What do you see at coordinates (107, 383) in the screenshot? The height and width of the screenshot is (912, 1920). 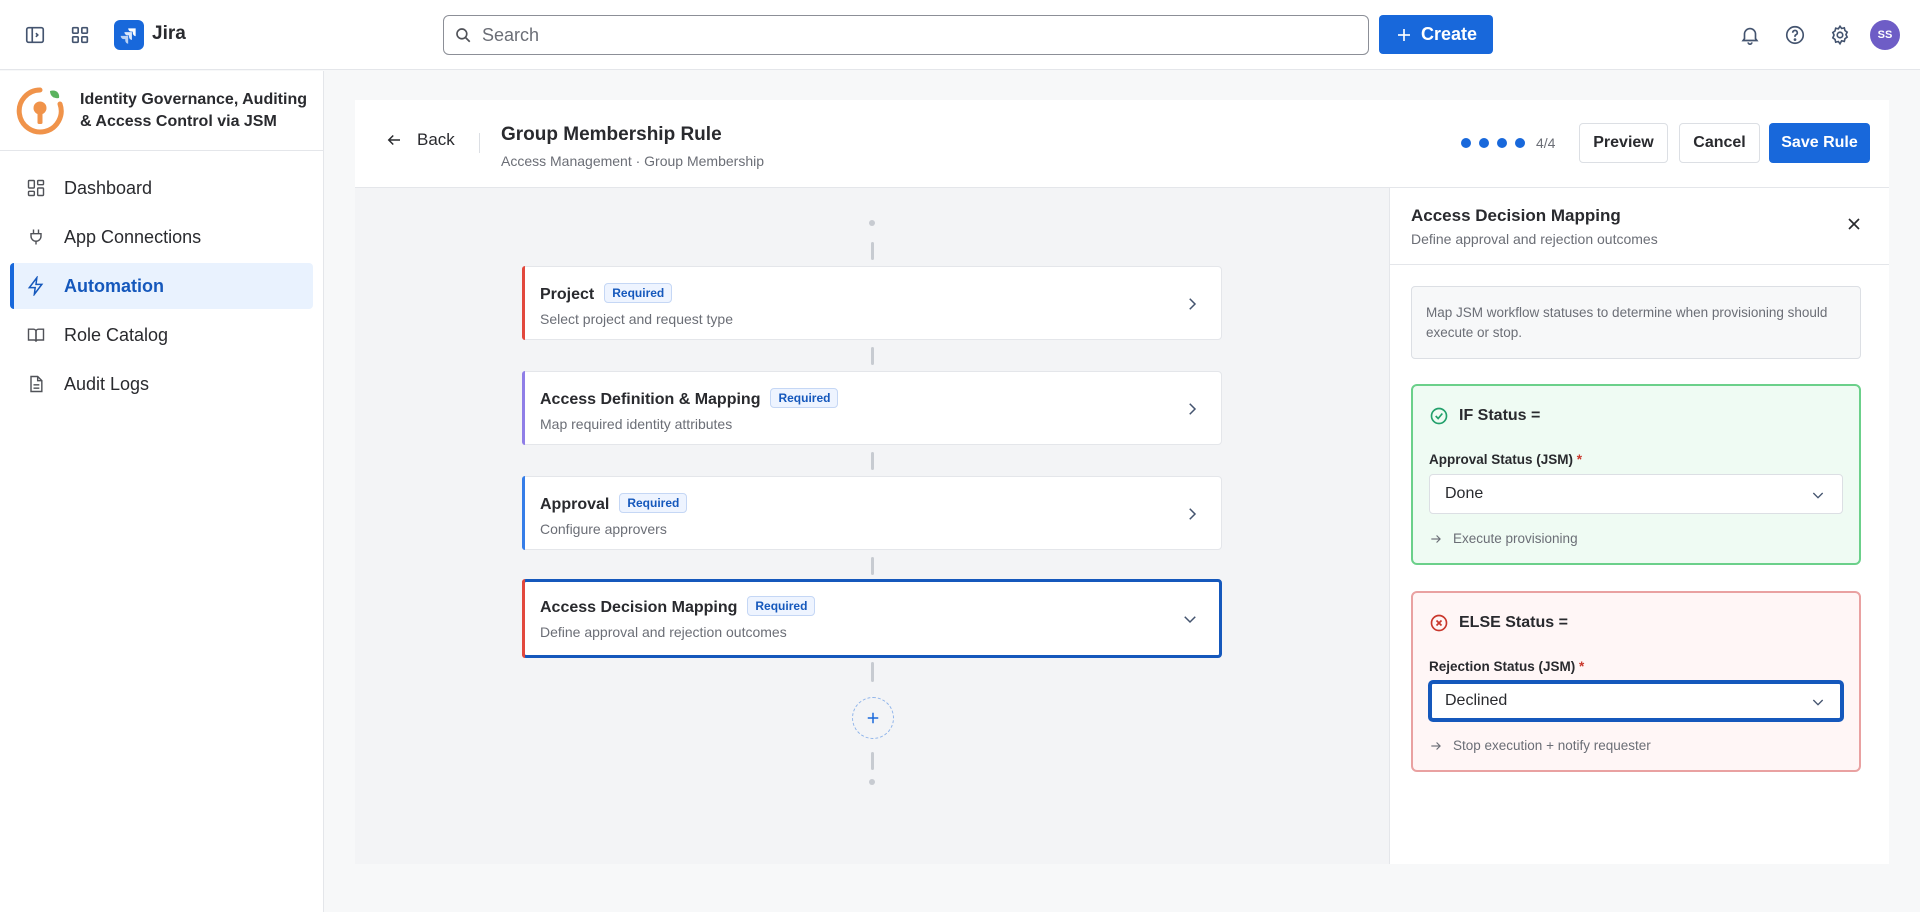 I see `sidebar-item-label: Audit Logs` at bounding box center [107, 383].